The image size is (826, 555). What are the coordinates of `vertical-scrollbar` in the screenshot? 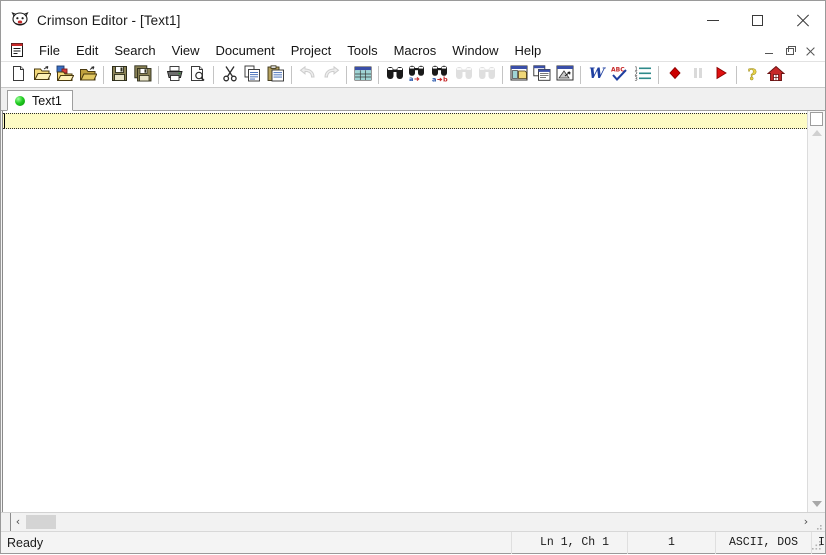 It's located at (816, 311).